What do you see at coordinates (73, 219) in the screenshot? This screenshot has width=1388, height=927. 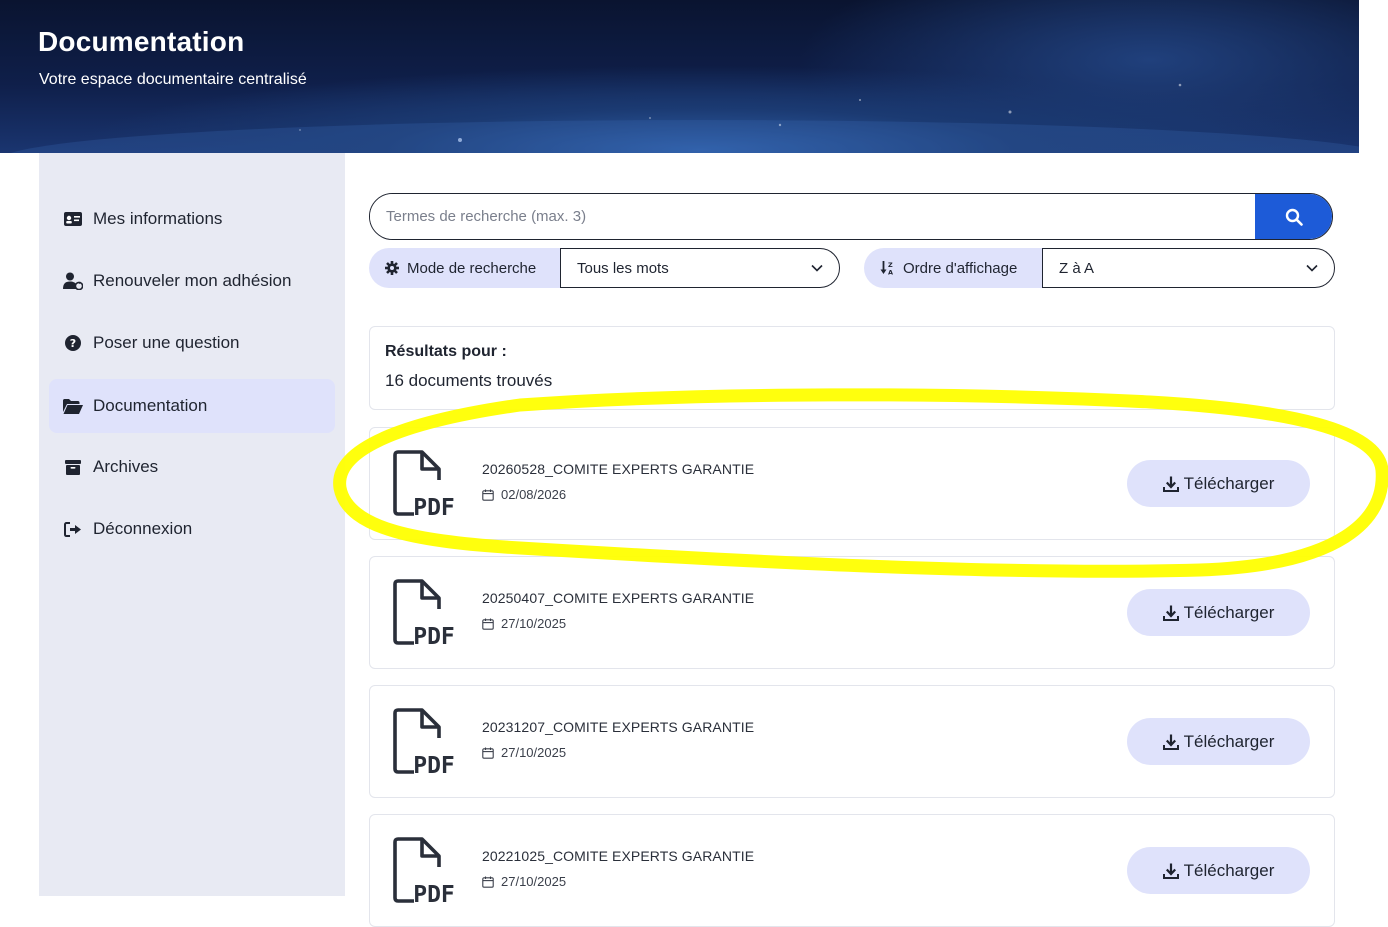 I see `id-card-icon` at bounding box center [73, 219].